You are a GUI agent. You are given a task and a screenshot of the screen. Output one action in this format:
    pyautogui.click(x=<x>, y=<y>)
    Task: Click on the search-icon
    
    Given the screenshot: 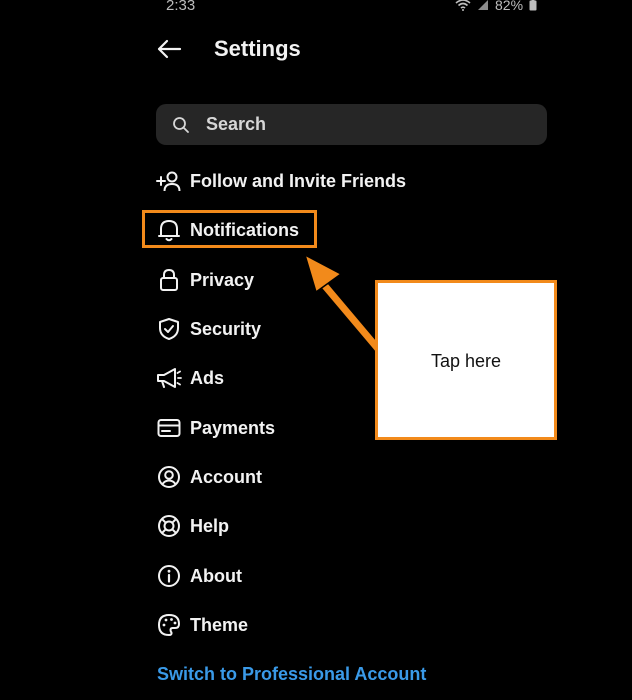 What is the action you would take?
    pyautogui.click(x=181, y=125)
    